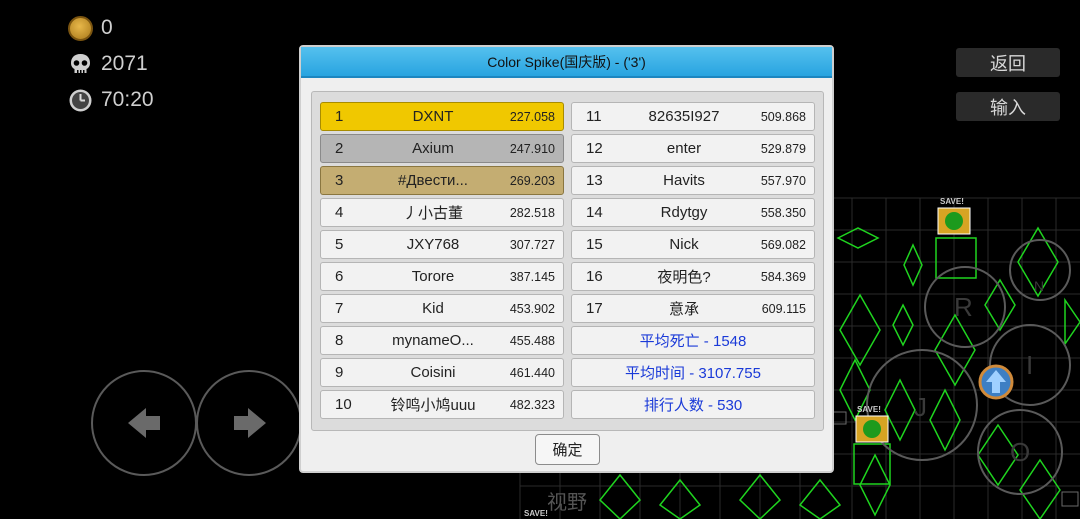 Image resolution: width=1080 pixels, height=519 pixels. I want to click on clear-time: 247.910, so click(532, 148).